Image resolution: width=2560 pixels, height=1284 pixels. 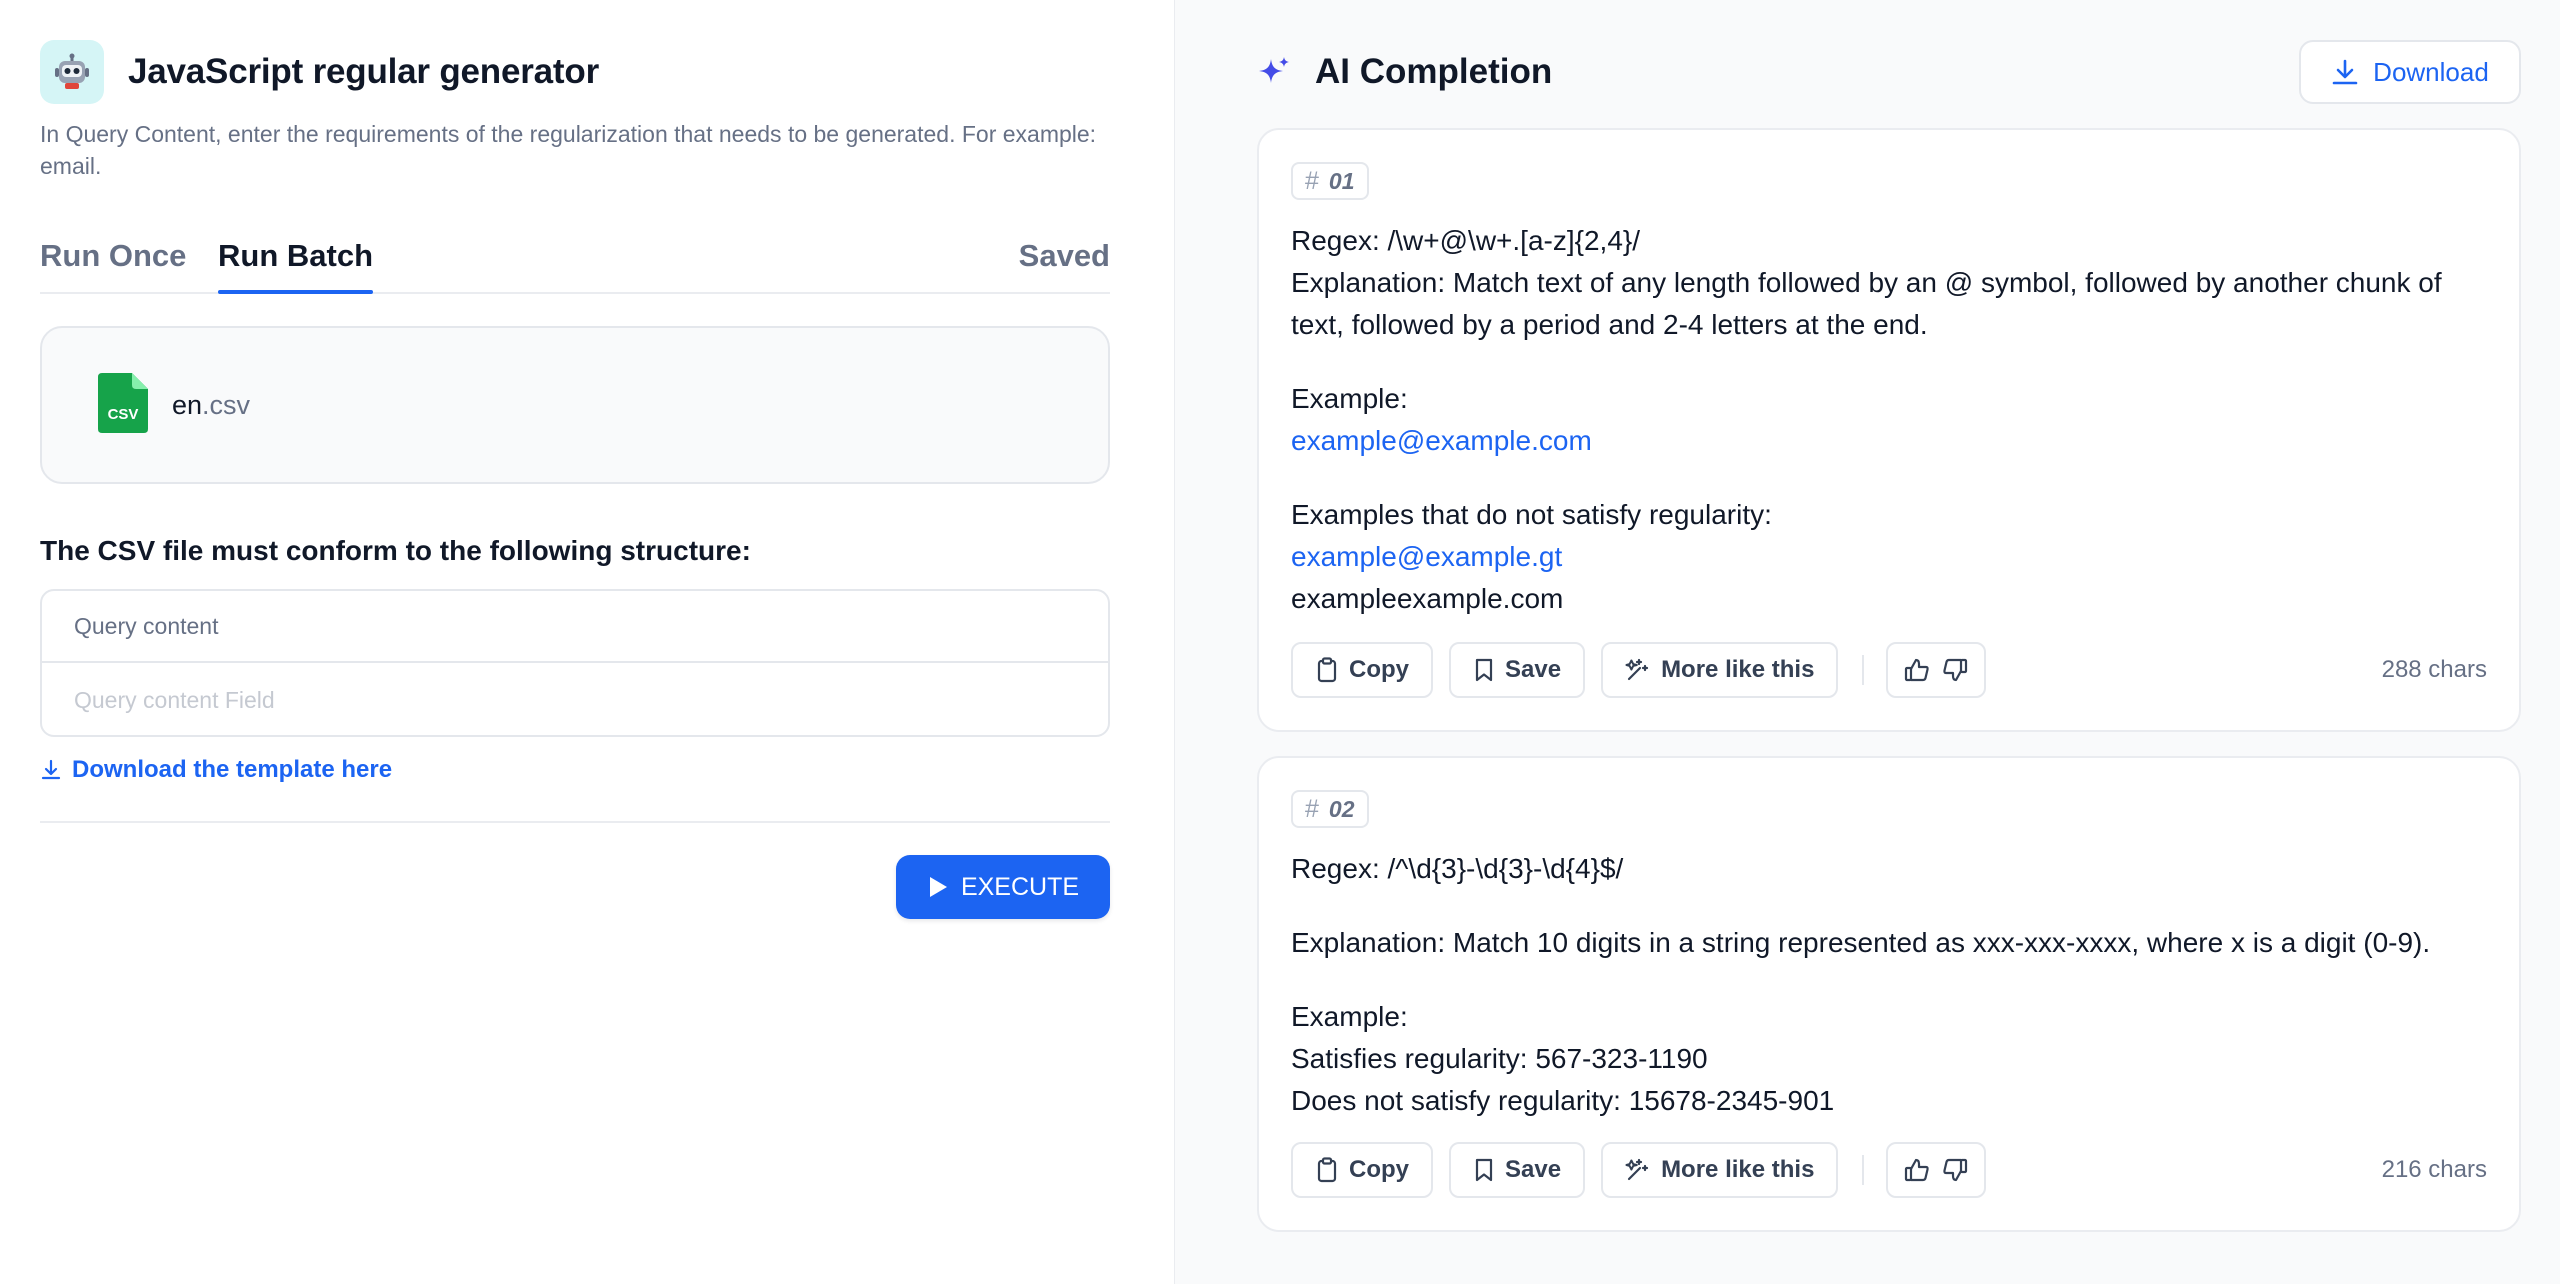 I want to click on tab-run-once: Run Once, so click(x=113, y=256).